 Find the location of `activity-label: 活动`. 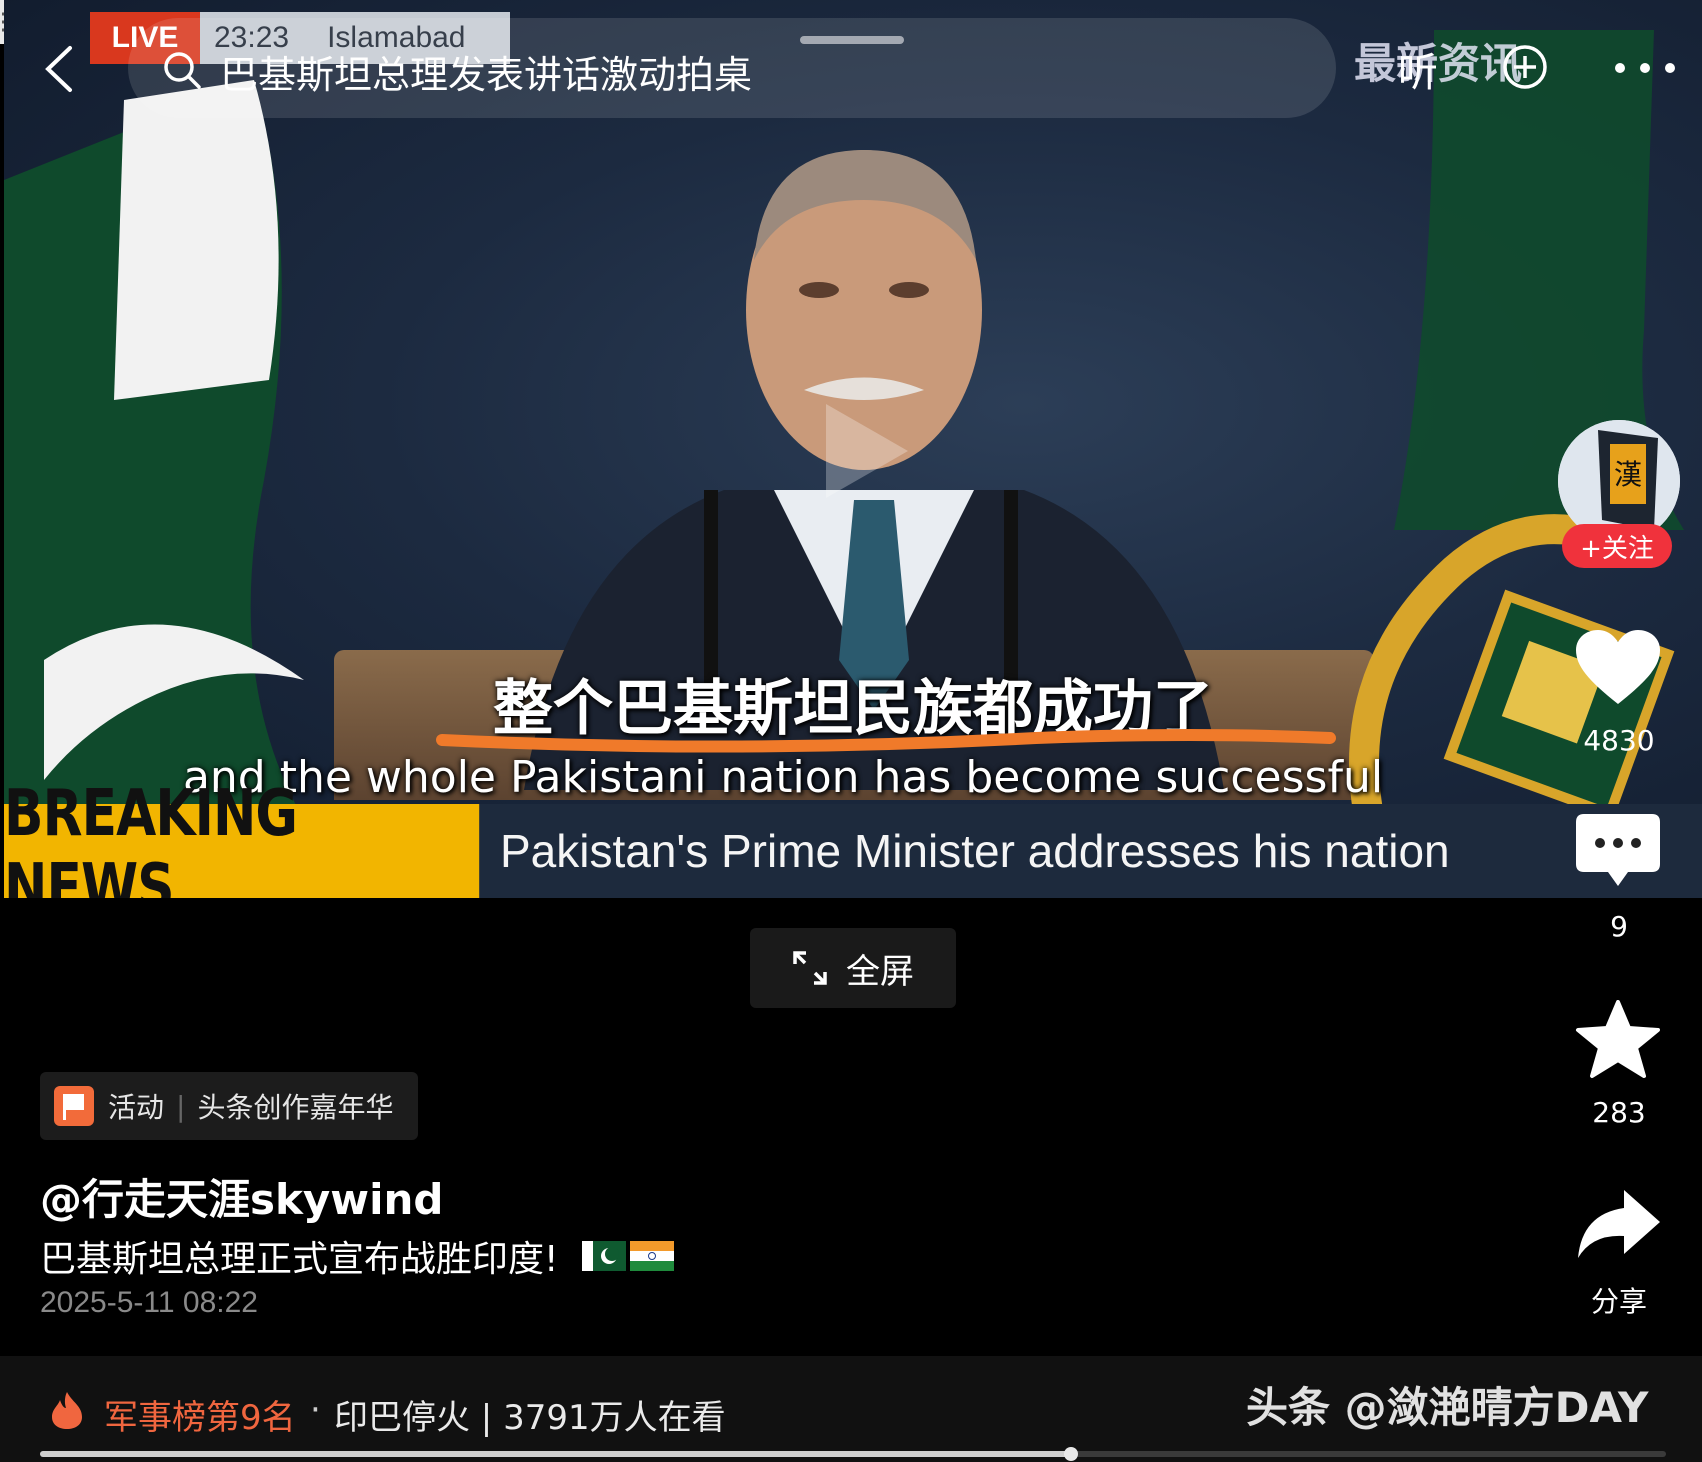

activity-label: 活动 is located at coordinates (136, 1107).